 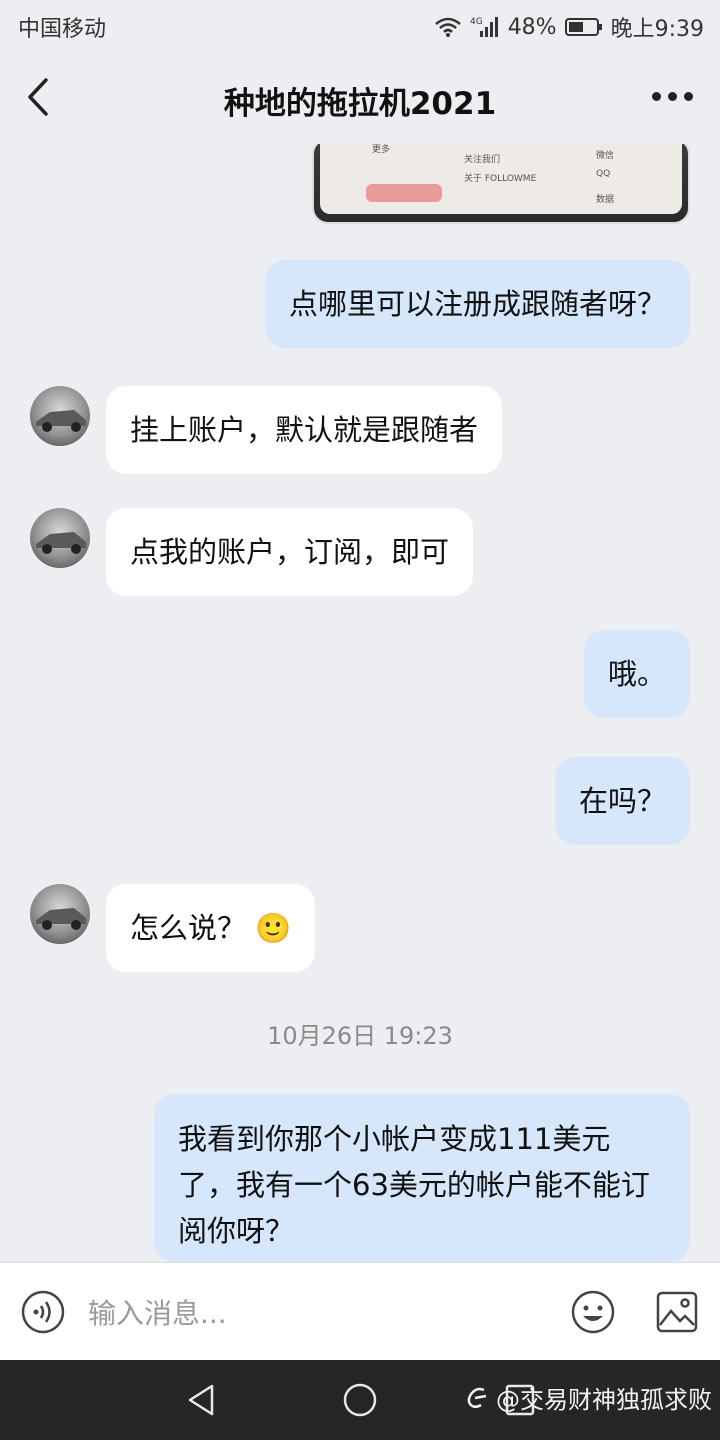 What do you see at coordinates (404, 193) in the screenshot?
I see `image-button-shape` at bounding box center [404, 193].